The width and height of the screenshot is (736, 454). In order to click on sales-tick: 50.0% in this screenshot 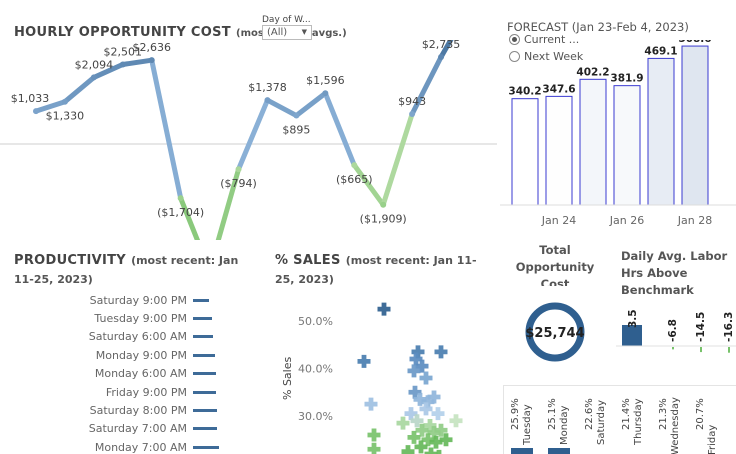, I will do `click(315, 321)`.